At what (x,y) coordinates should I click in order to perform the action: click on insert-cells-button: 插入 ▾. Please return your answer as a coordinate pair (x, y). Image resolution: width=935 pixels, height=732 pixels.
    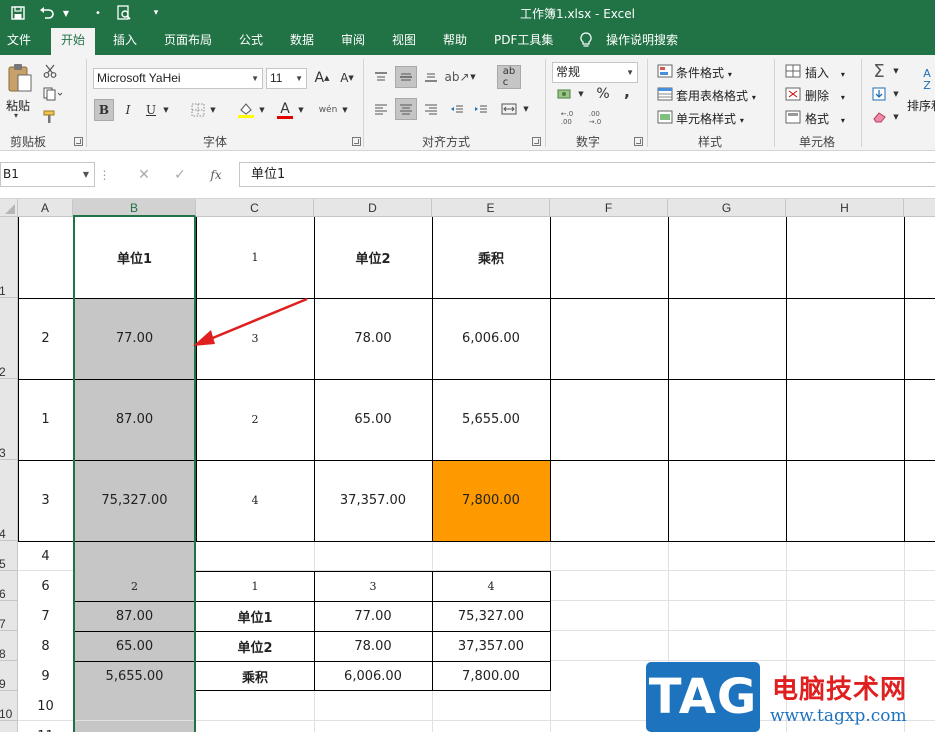
    Looking at the image, I should click on (825, 72).